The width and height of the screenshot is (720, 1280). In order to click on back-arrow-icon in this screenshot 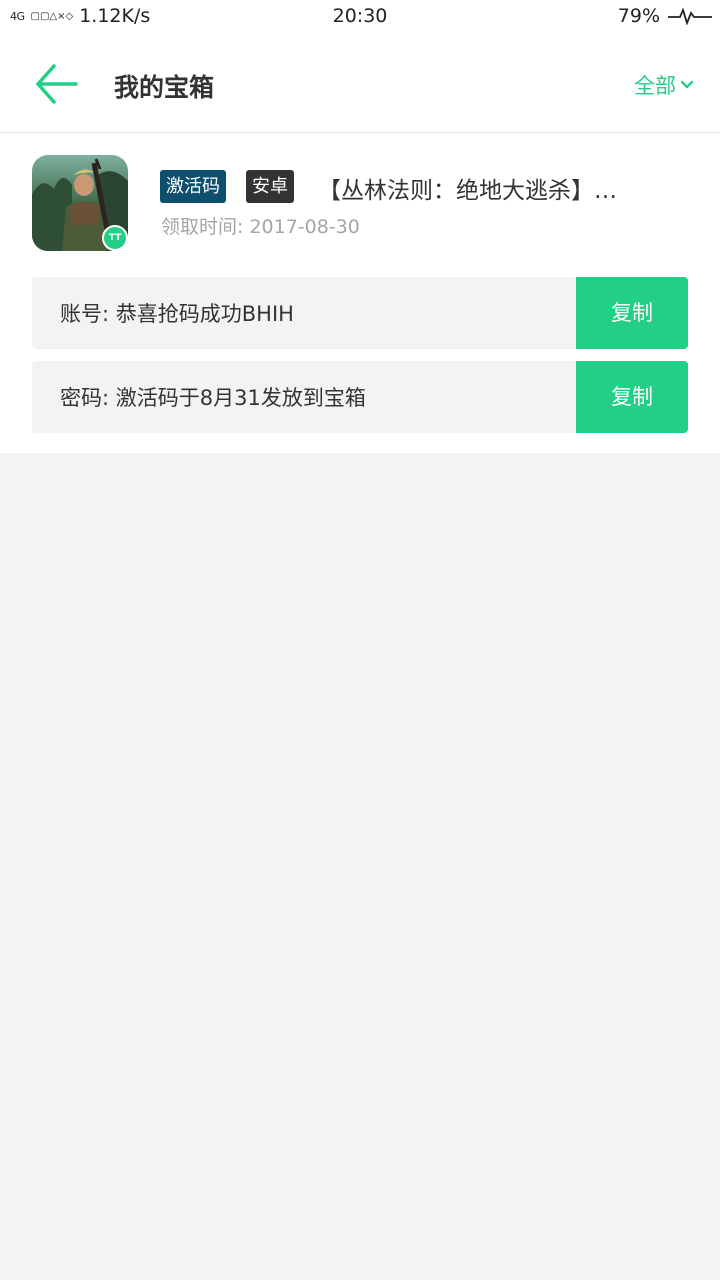, I will do `click(57, 84)`.